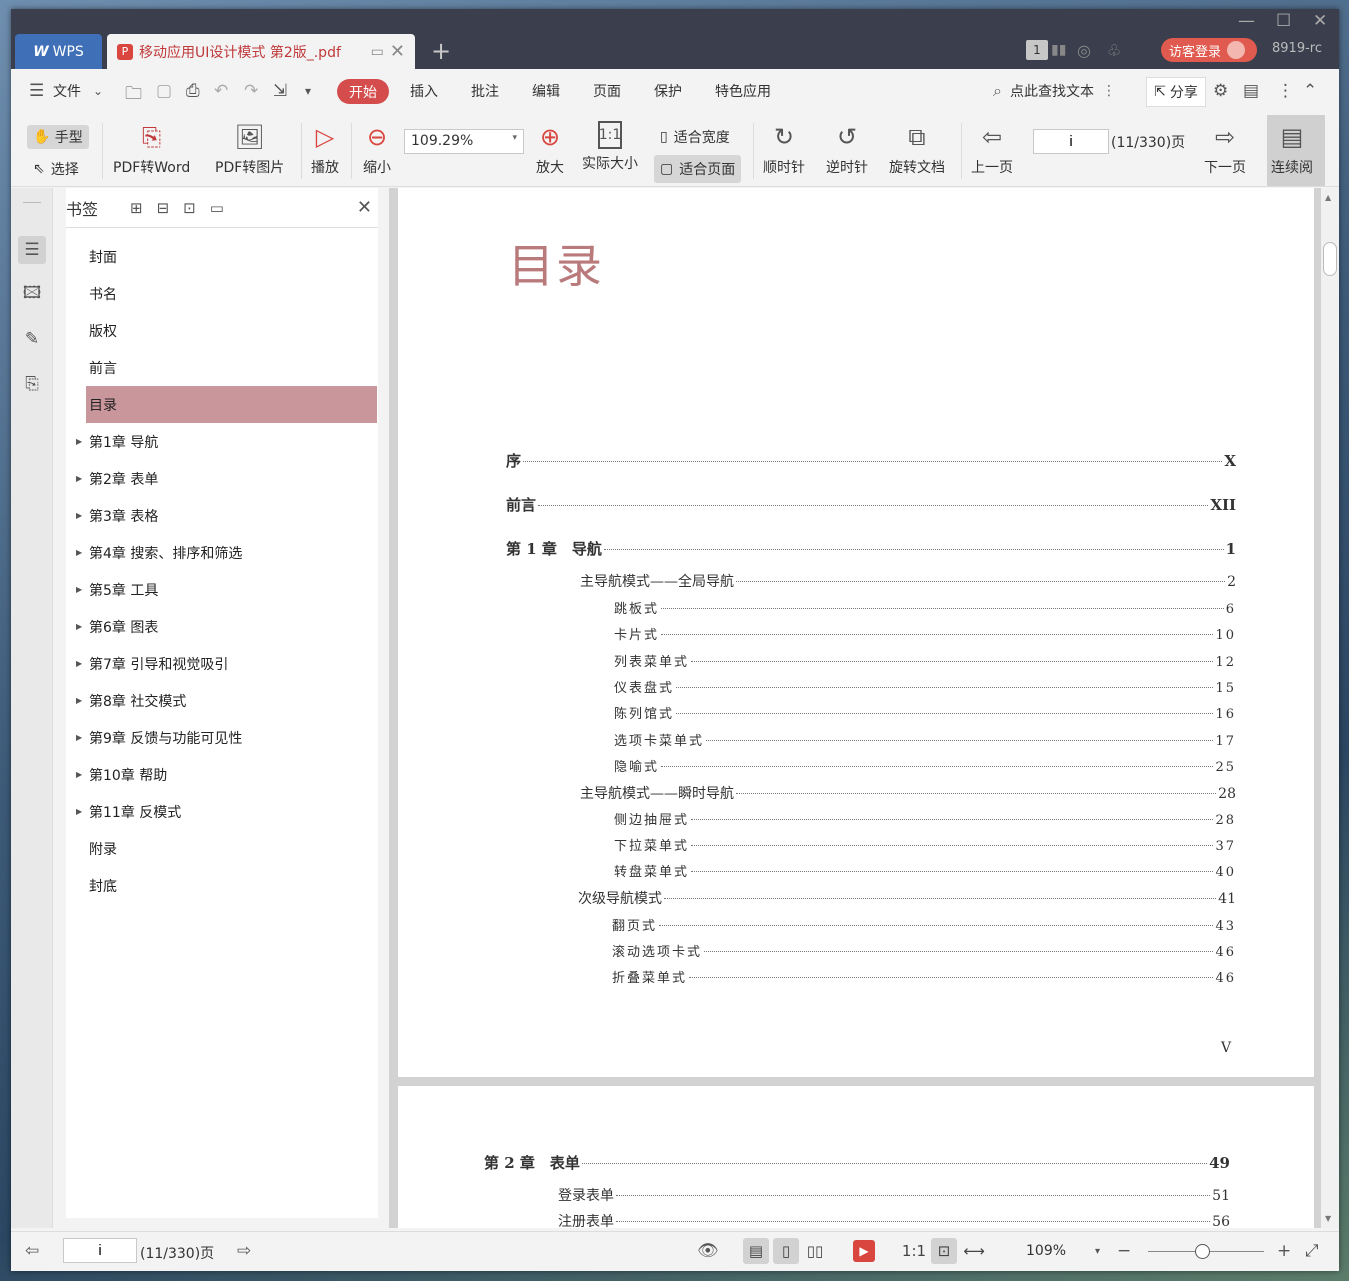 This screenshot has height=1281, width=1349. Describe the element at coordinates (1283, 21) in the screenshot. I see `maximize-icon: ☐` at that location.